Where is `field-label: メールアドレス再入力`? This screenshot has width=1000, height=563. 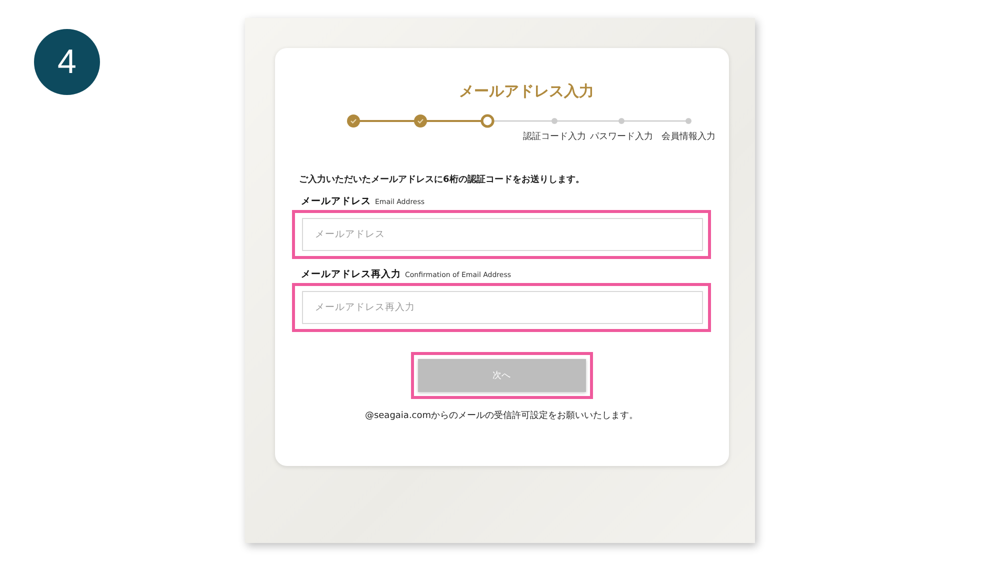 field-label: メールアドレス再入力 is located at coordinates (351, 274).